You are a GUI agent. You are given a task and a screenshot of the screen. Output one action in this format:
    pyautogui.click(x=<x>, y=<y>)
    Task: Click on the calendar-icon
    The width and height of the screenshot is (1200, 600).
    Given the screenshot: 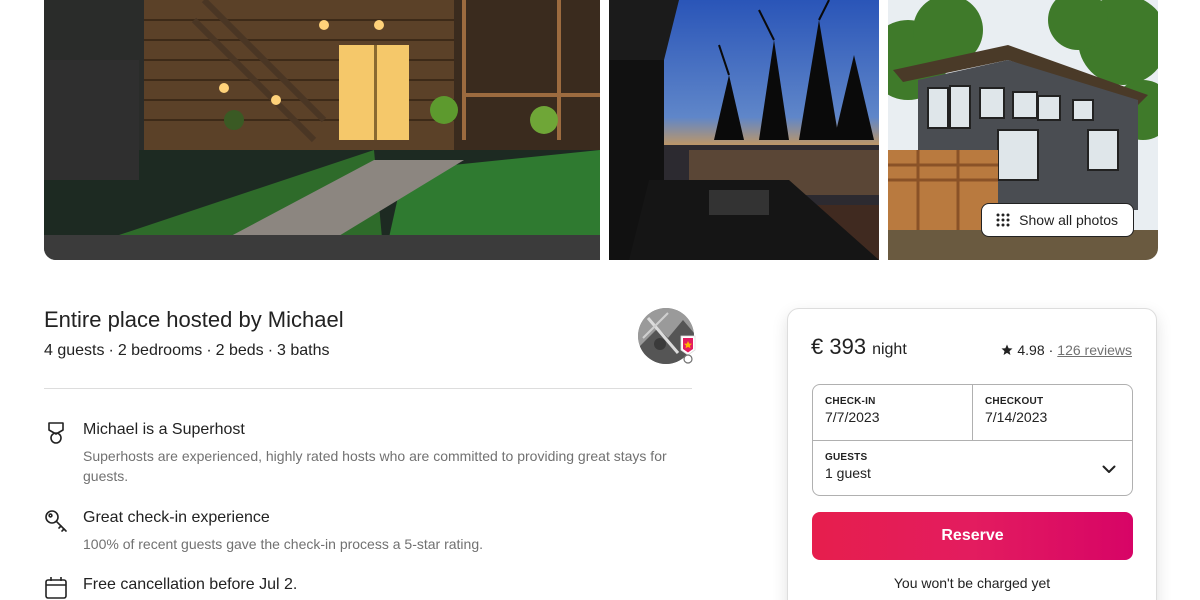 What is the action you would take?
    pyautogui.click(x=56, y=588)
    